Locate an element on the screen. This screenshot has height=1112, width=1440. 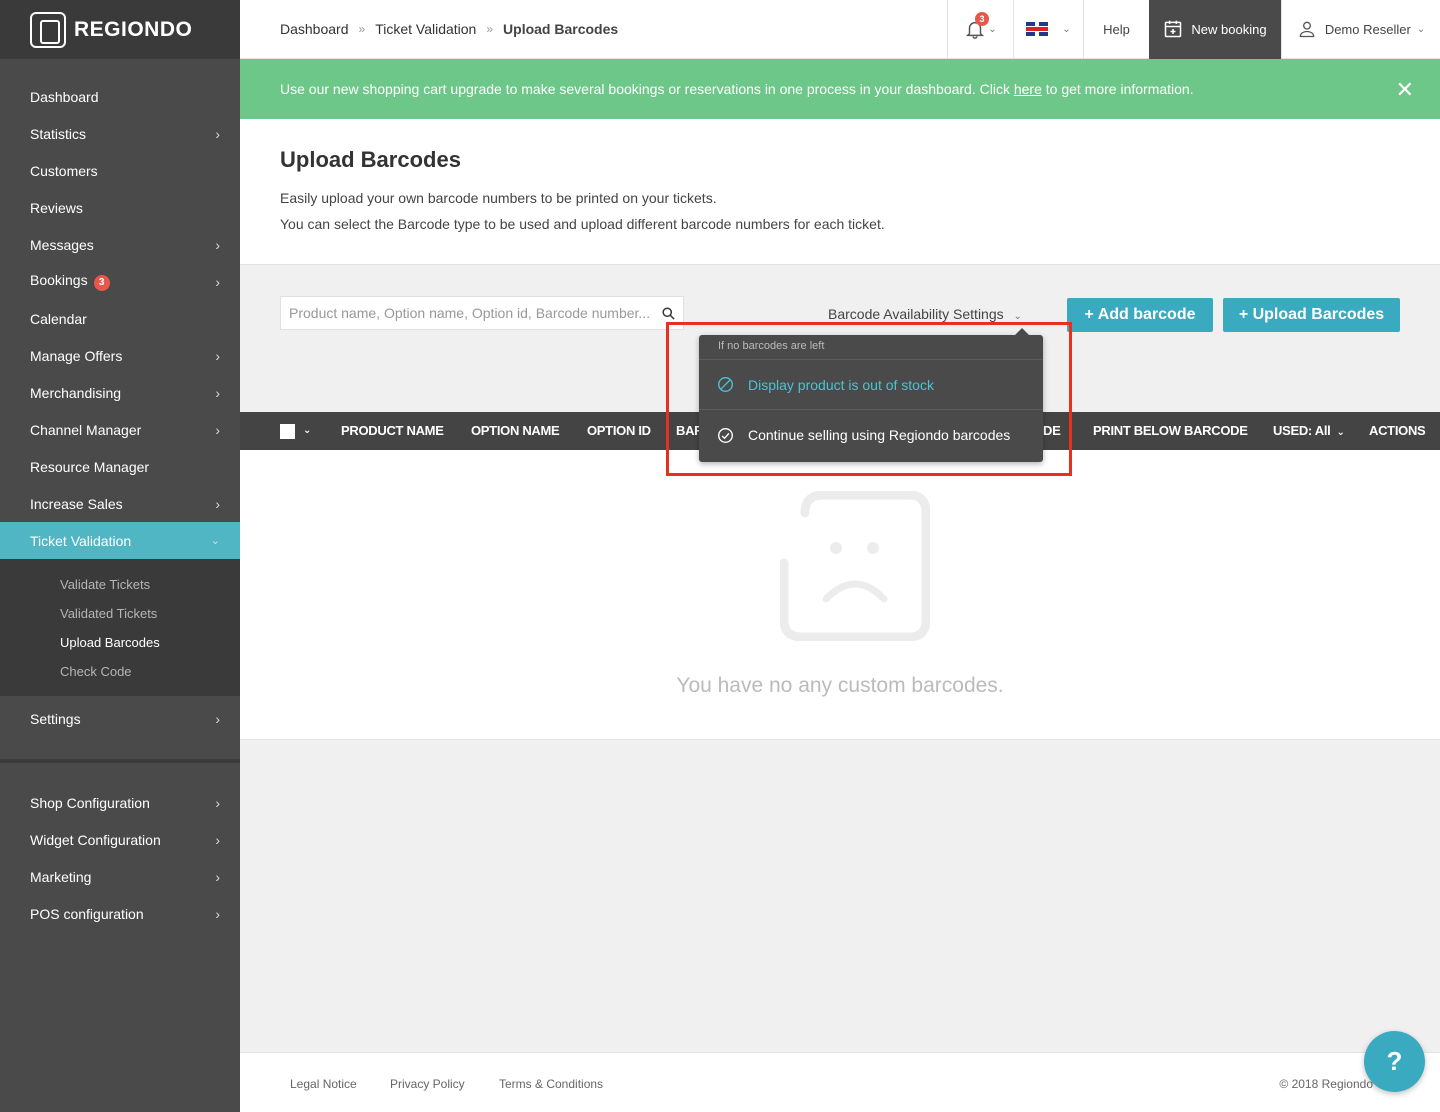
sidebar-item-pos-configuration: POS configuration › is located at coordinates (120, 913).